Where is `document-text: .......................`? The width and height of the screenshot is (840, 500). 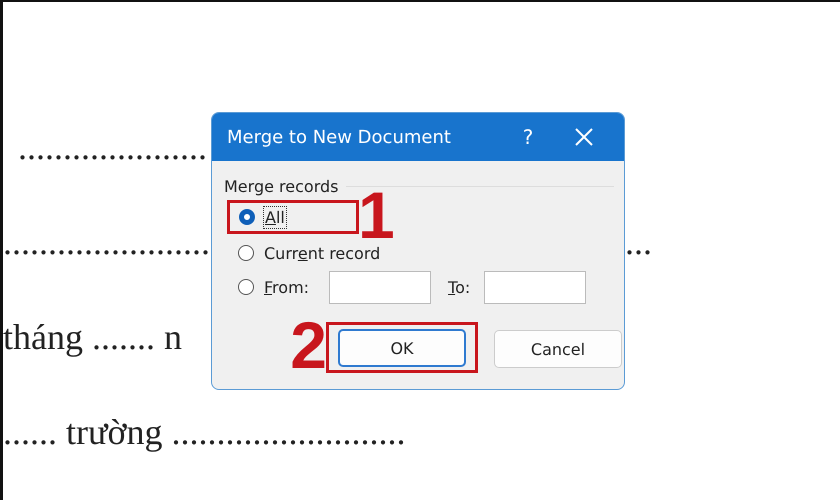 document-text: ....................... is located at coordinates (106, 242).